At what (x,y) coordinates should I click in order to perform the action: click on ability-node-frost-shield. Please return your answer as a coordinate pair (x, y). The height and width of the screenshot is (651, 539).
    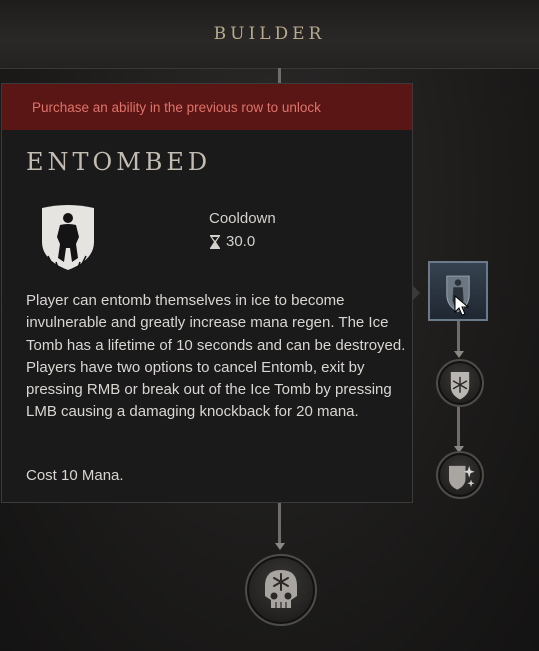
    Looking at the image, I should click on (460, 383).